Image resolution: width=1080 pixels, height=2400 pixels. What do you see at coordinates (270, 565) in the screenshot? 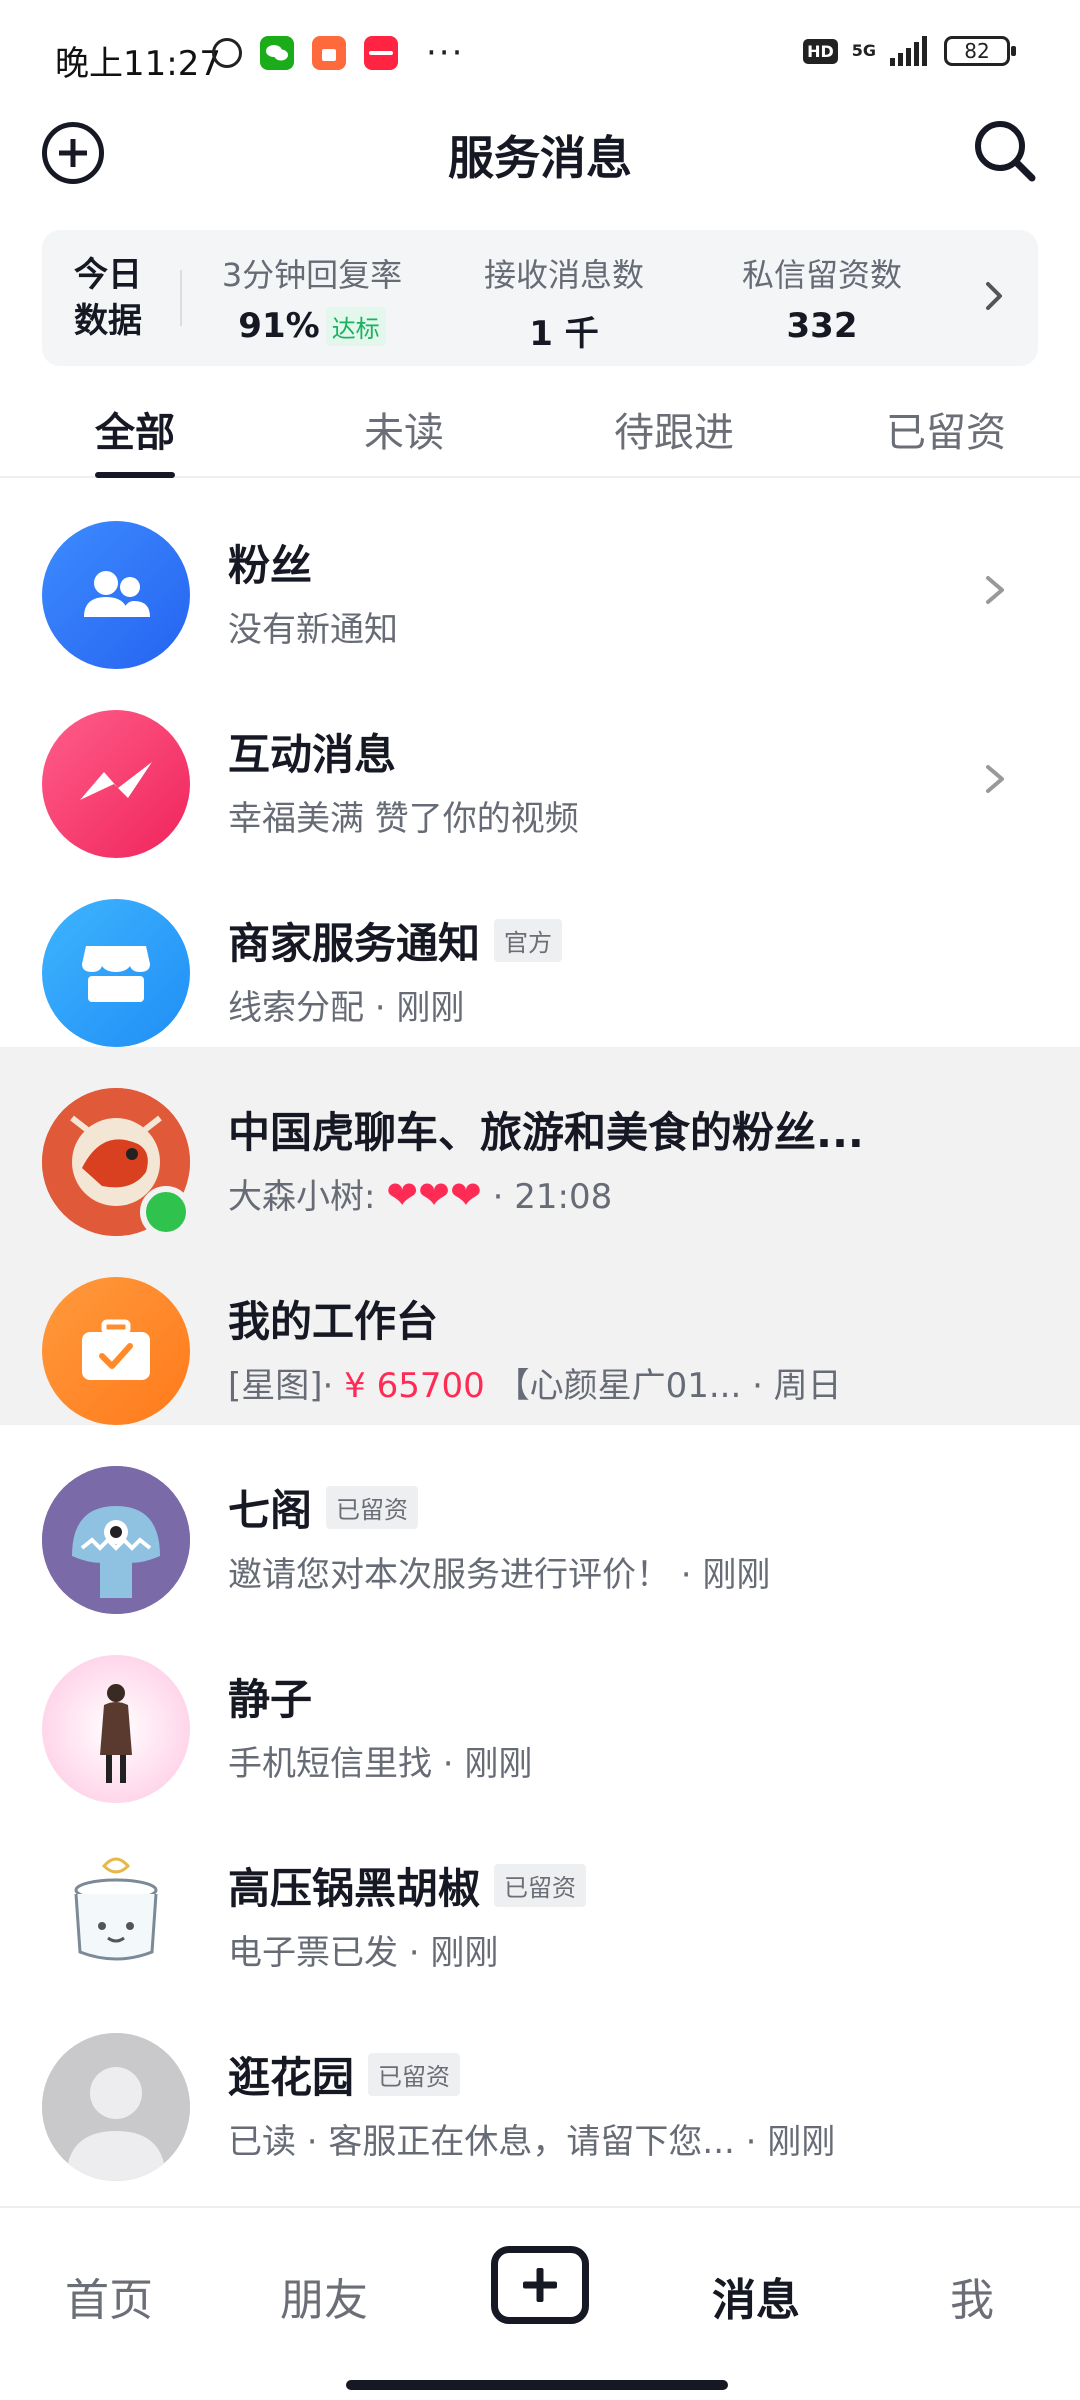
I see `item-title: 粉丝` at bounding box center [270, 565].